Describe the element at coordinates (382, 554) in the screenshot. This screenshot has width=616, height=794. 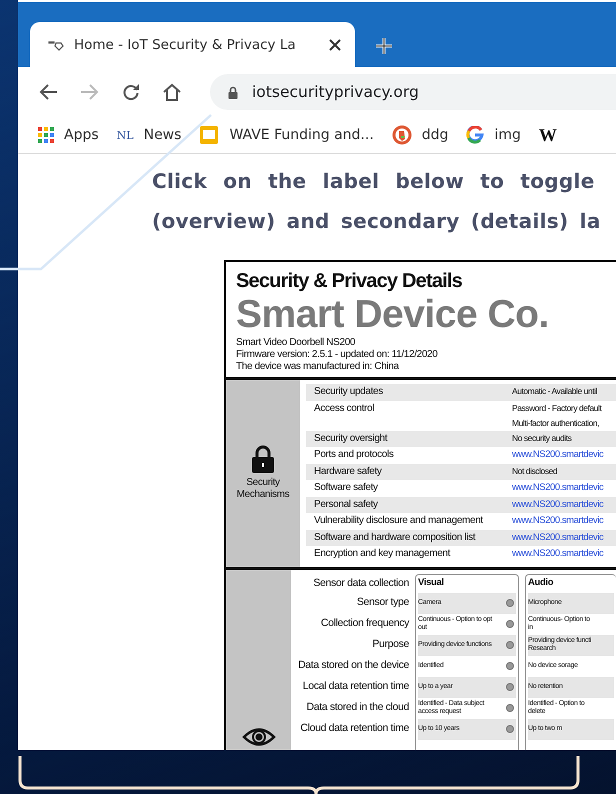
I see `row-label: Encryption and key management` at that location.